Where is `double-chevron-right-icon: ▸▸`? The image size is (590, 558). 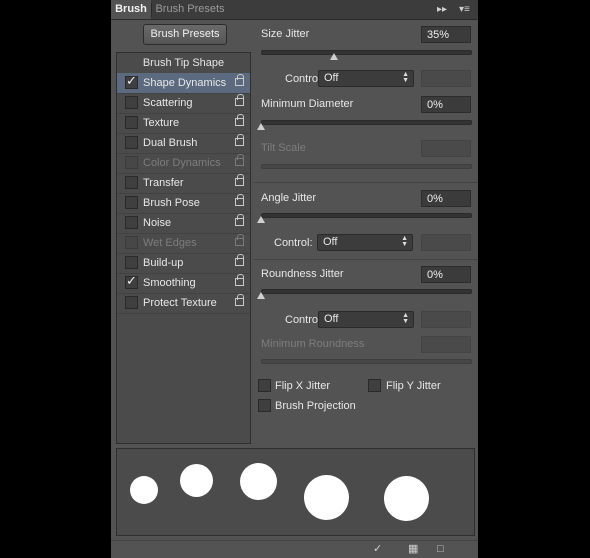 double-chevron-right-icon: ▸▸ is located at coordinates (442, 9).